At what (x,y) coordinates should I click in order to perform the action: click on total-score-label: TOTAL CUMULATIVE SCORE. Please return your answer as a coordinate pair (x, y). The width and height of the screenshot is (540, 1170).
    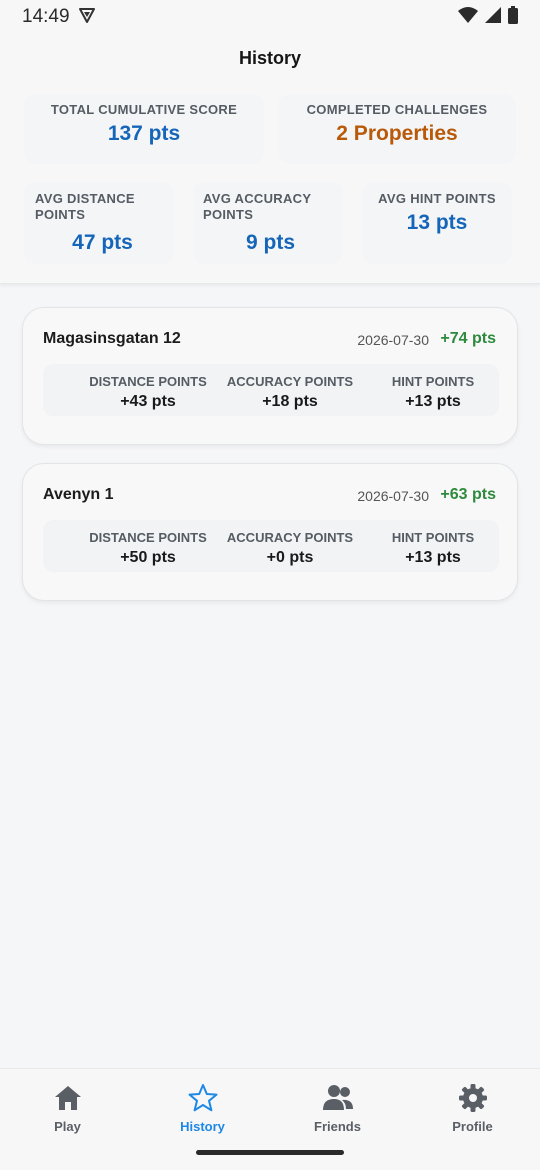
    Looking at the image, I should click on (144, 109).